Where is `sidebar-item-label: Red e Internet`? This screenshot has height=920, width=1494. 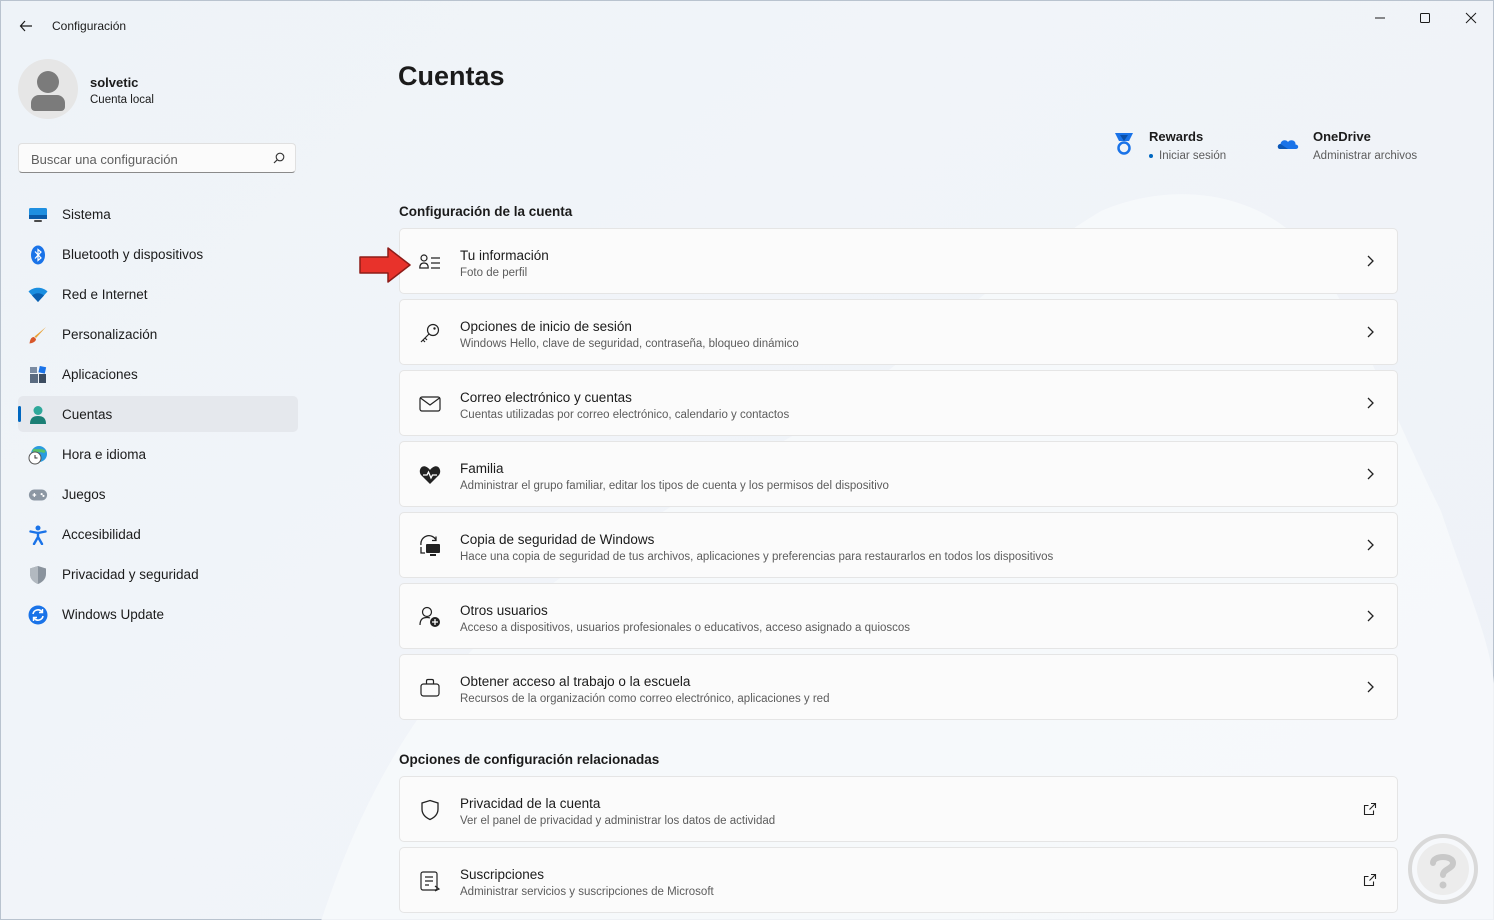 sidebar-item-label: Red e Internet is located at coordinates (105, 294).